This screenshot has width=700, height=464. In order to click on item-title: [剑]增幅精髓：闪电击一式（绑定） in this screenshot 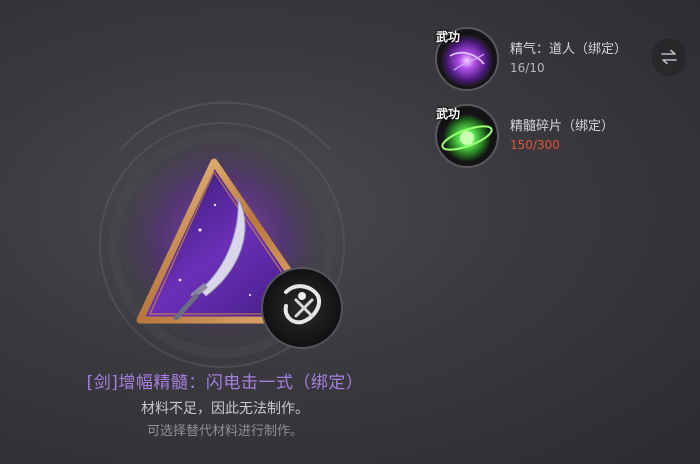, I will do `click(225, 383)`.